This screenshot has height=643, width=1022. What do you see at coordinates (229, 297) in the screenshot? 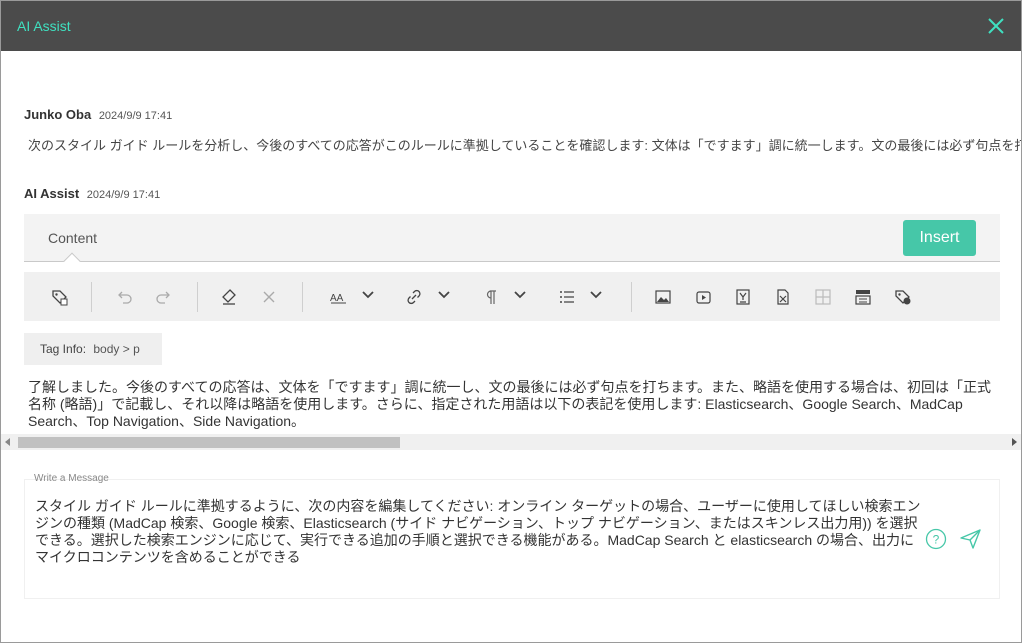
I see `eraser-icon` at bounding box center [229, 297].